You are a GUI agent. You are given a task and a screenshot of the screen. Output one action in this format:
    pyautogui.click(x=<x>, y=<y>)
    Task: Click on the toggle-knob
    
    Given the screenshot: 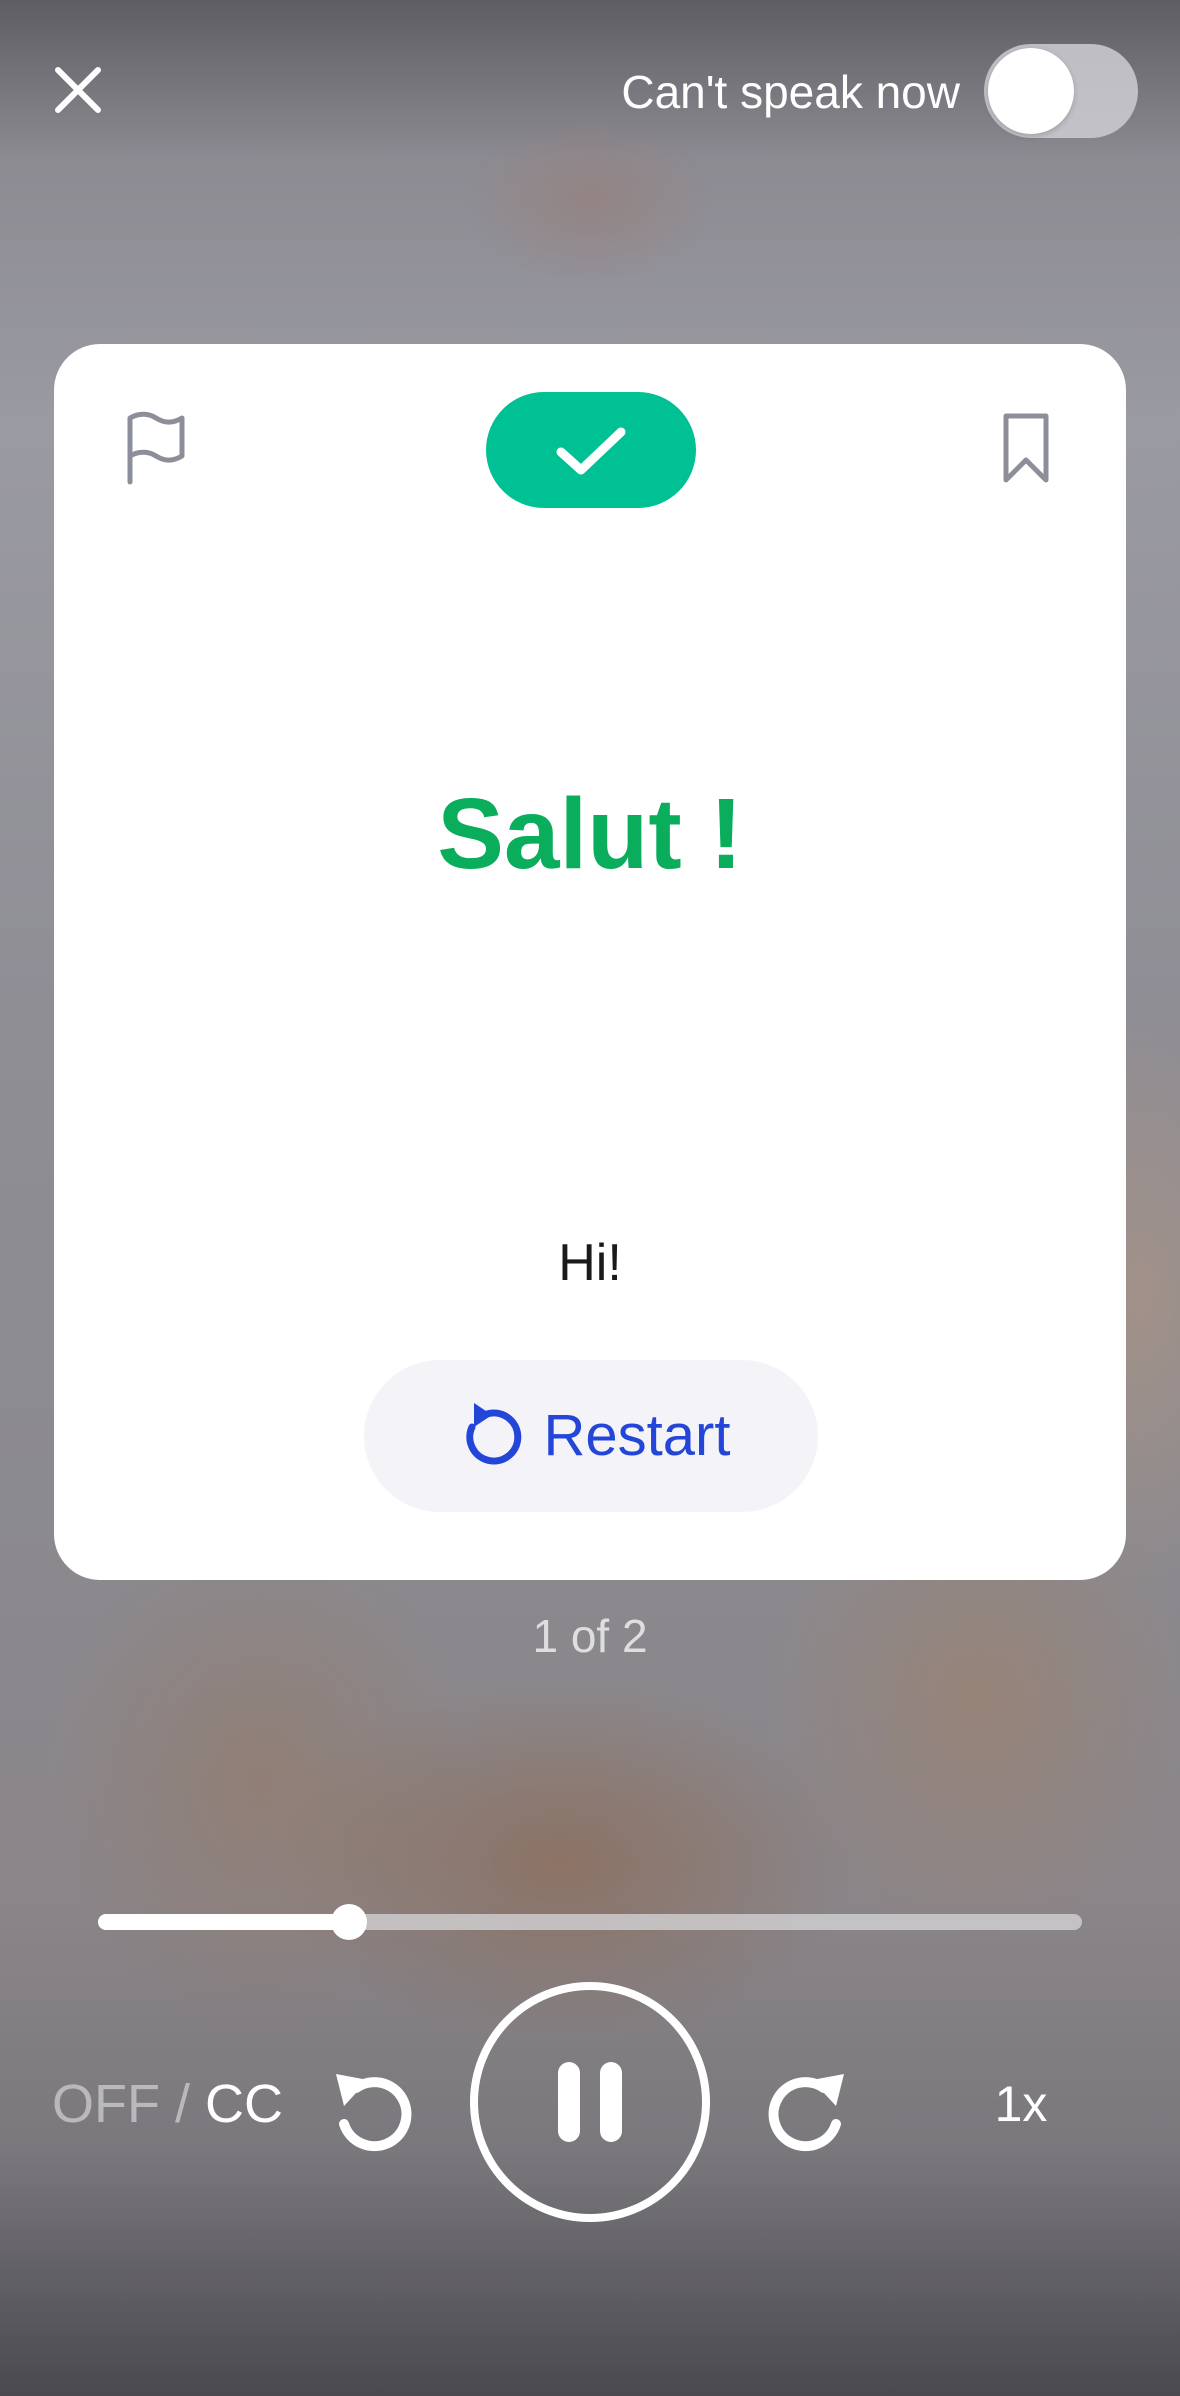 What is the action you would take?
    pyautogui.click(x=1031, y=91)
    